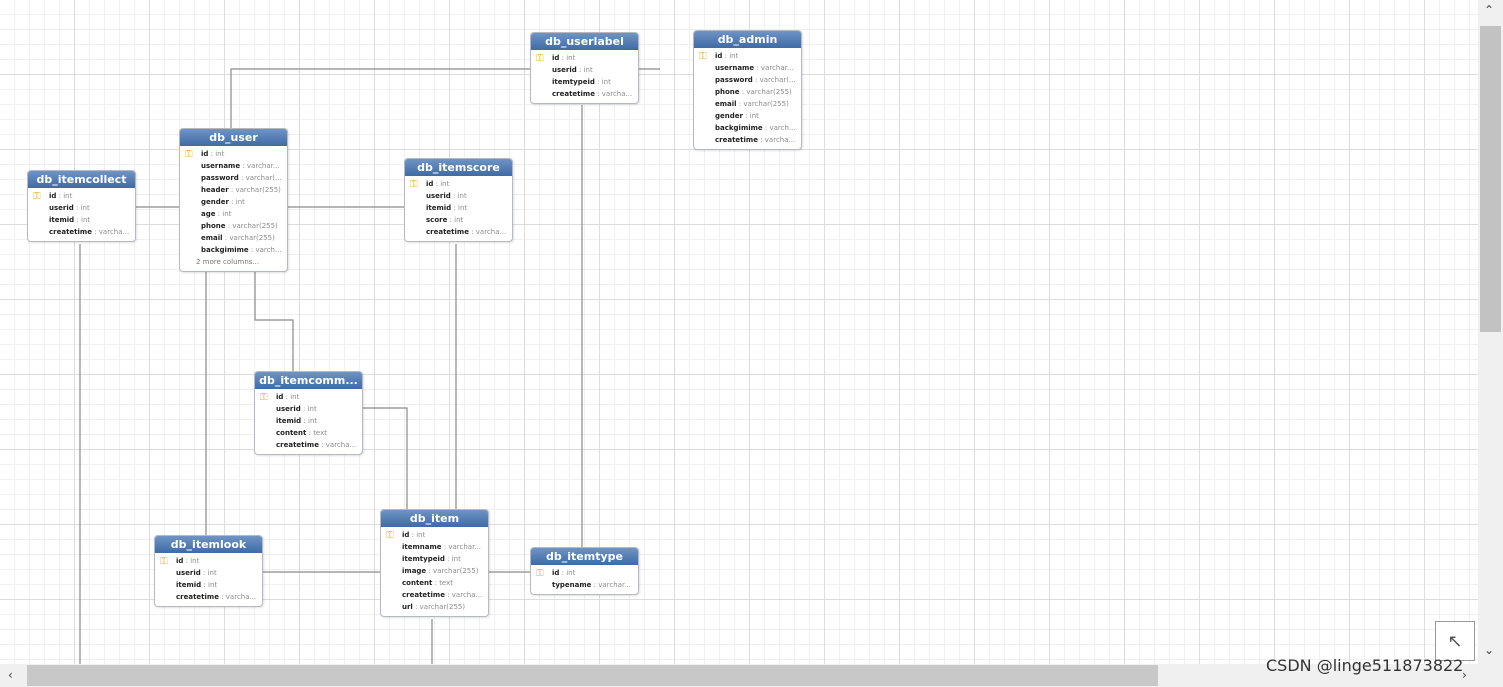 The height and width of the screenshot is (687, 1503). What do you see at coordinates (380, 98) in the screenshot?
I see `link-user-userlabel` at bounding box center [380, 98].